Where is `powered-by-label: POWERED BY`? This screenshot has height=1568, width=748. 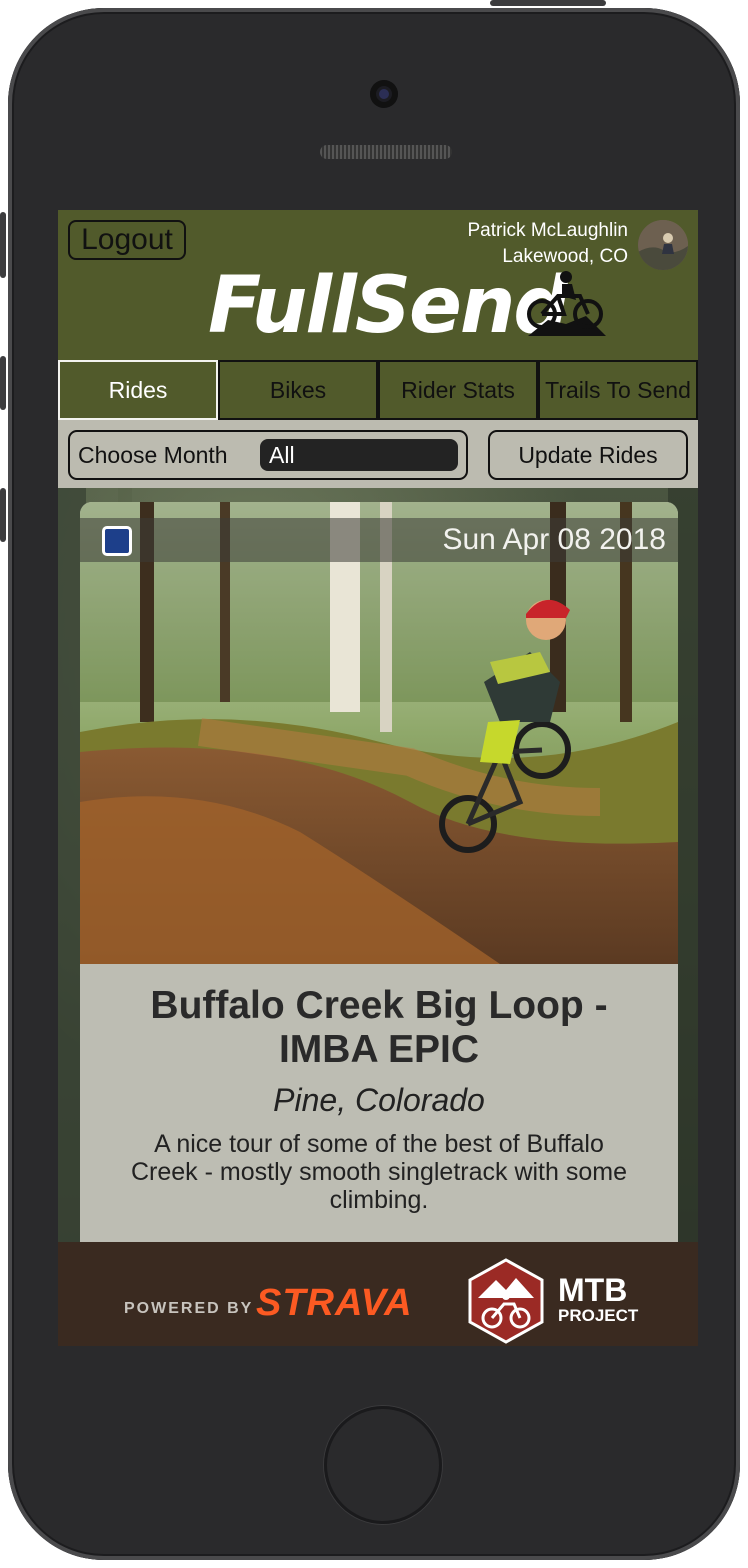
powered-by-label: POWERED BY is located at coordinates (189, 1308).